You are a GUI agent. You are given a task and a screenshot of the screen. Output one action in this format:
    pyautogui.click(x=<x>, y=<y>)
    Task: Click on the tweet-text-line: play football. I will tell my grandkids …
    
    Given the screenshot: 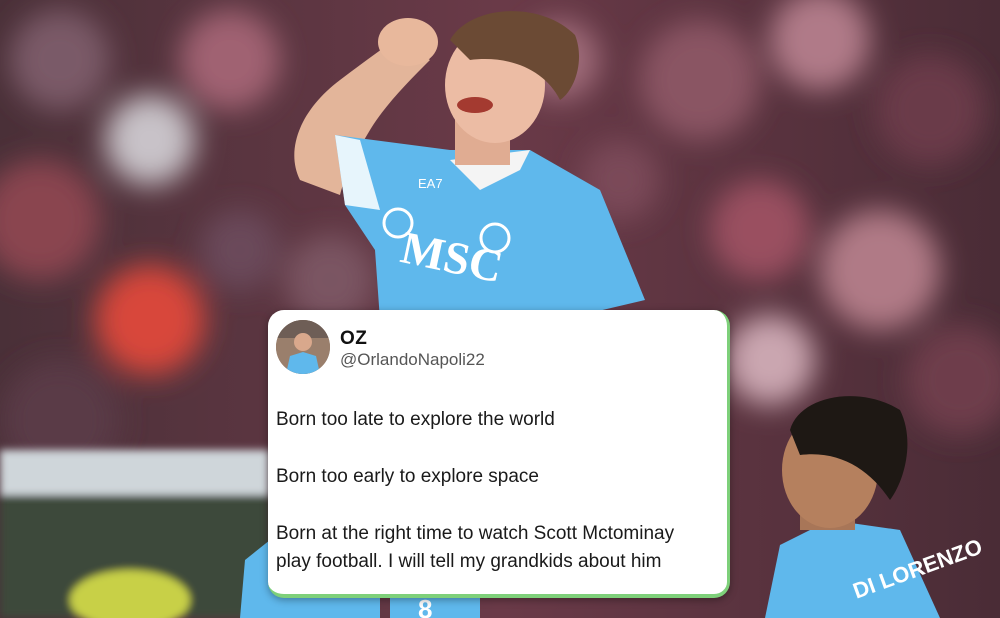 What is the action you would take?
    pyautogui.click(x=469, y=561)
    